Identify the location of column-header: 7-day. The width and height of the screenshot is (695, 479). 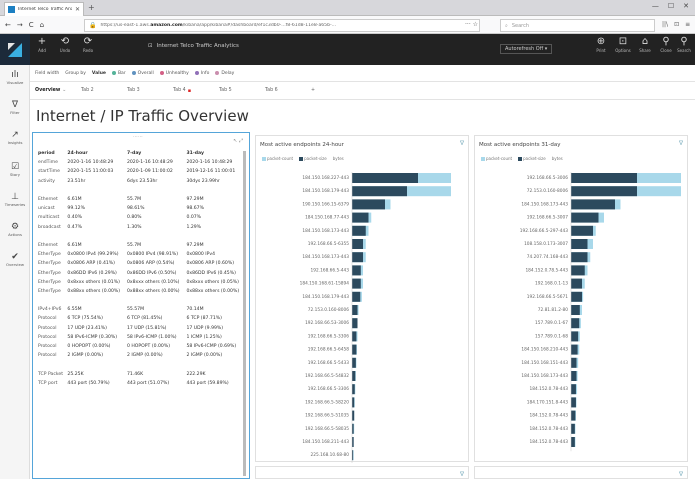
(156, 153).